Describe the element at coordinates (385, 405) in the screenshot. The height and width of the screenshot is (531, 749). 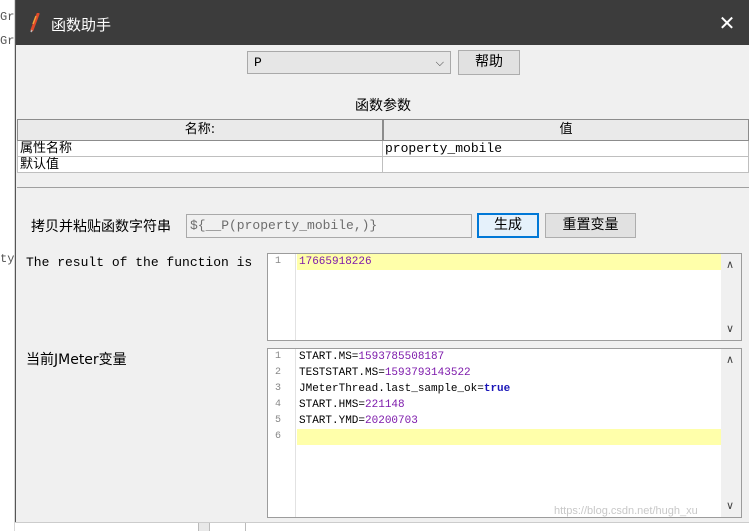
I see `variable-value: 221148` at that location.